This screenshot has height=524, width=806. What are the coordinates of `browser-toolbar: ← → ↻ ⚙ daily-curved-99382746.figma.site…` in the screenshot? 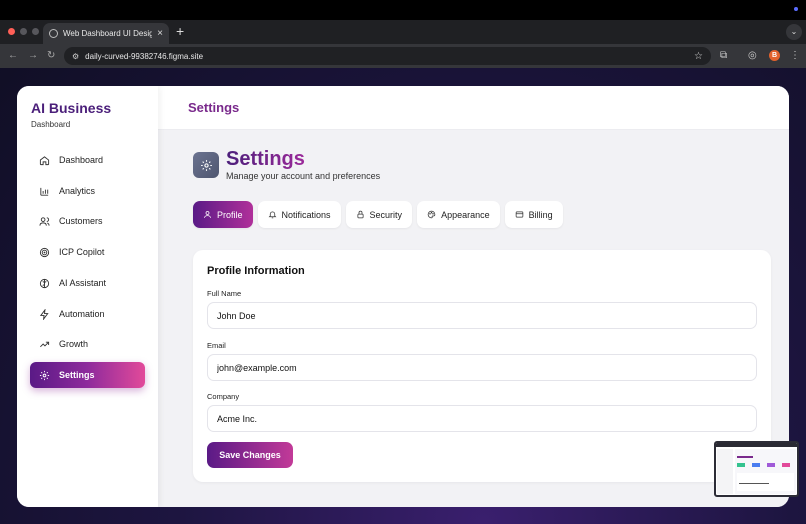 It's located at (403, 56).